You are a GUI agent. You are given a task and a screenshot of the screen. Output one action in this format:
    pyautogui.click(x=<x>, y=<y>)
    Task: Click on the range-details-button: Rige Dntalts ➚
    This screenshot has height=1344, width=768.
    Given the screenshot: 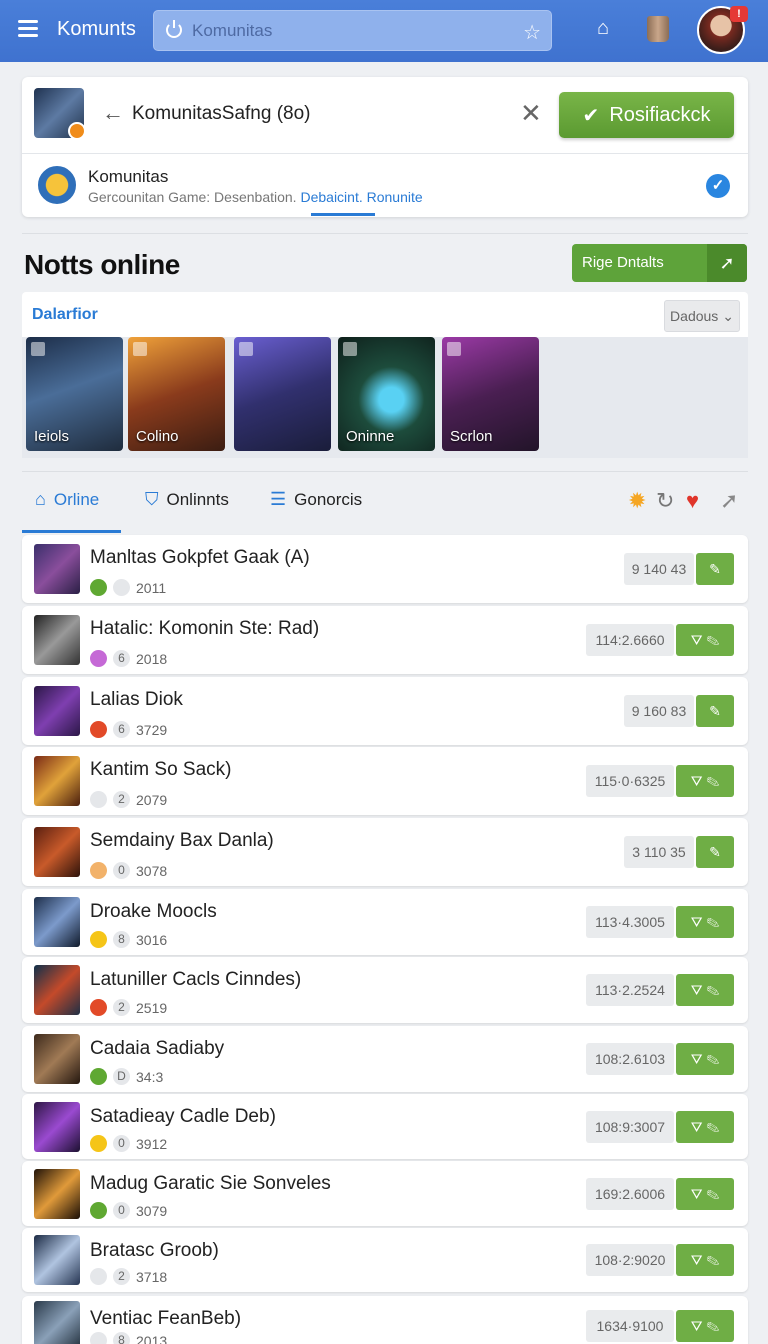 What is the action you would take?
    pyautogui.click(x=659, y=263)
    